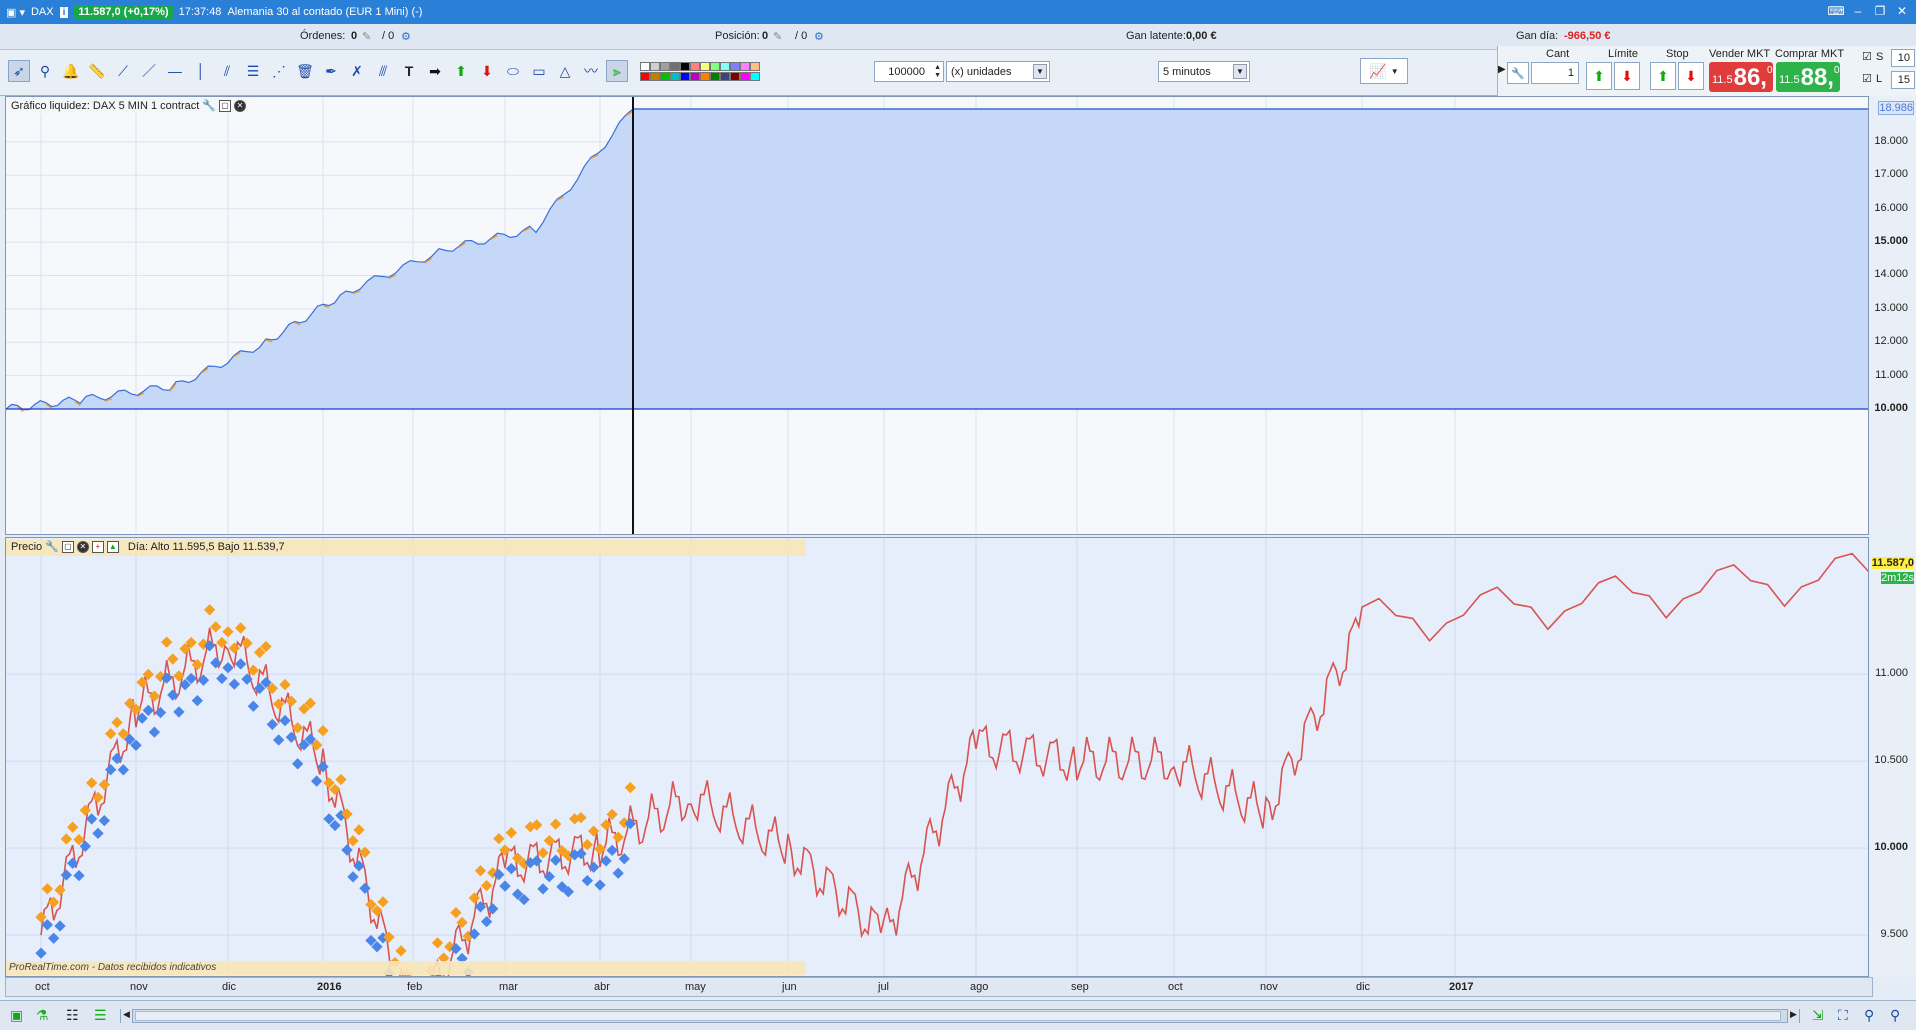 The image size is (1916, 1030). Describe the element at coordinates (1867, 78) in the screenshot. I see `l-checkbox: ☑` at that location.